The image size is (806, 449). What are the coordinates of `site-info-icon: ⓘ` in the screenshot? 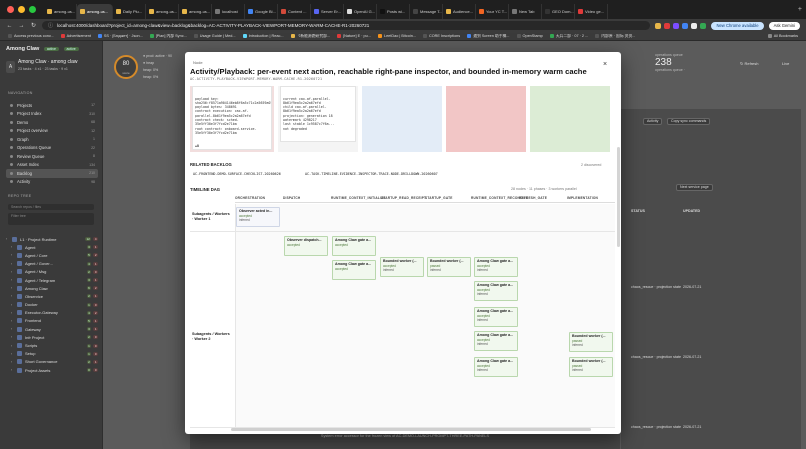 It's located at (50, 25).